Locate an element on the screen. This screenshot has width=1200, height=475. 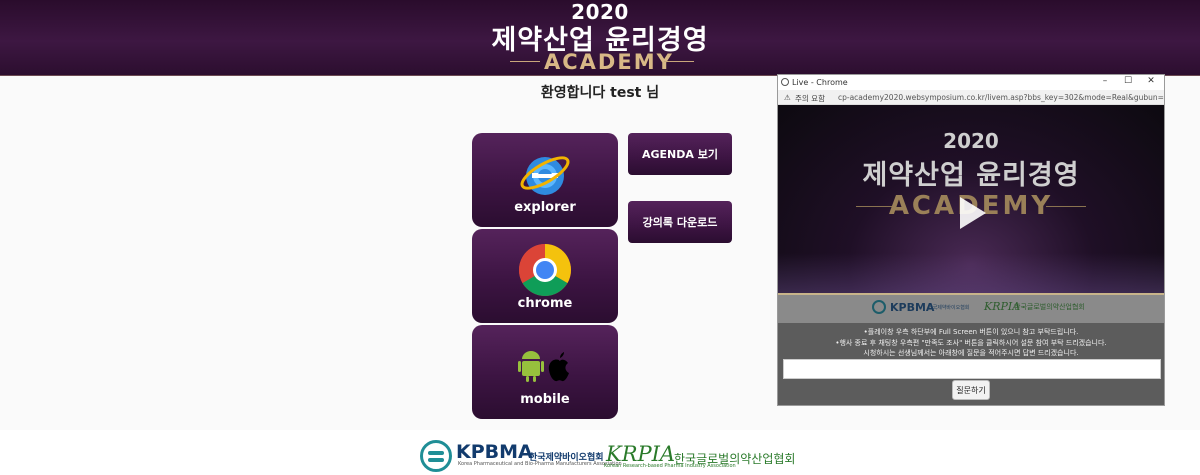
video-rule-right is located at coordinates (1066, 206).